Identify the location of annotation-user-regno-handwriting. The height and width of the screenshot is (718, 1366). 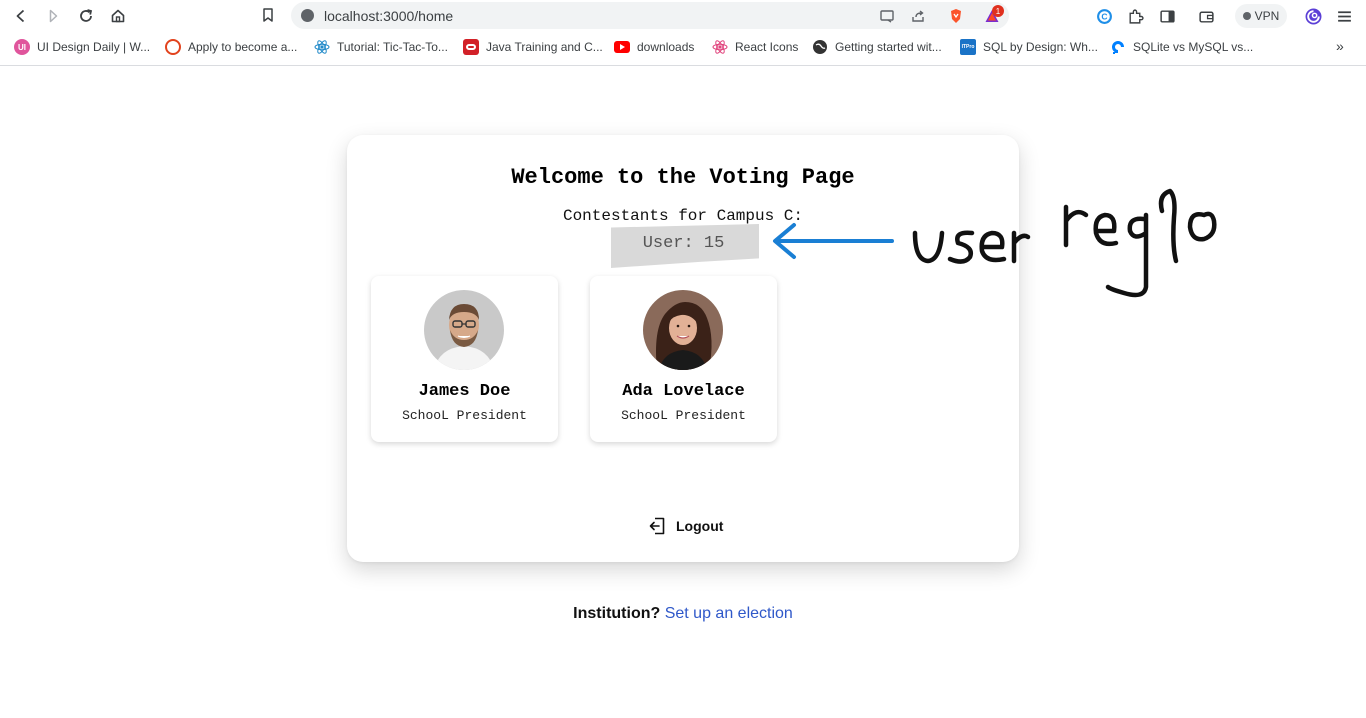
(1064, 243).